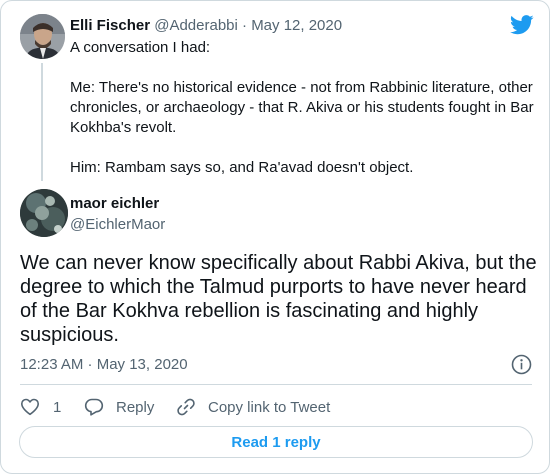 This screenshot has height=474, width=550. Describe the element at coordinates (30, 407) in the screenshot. I see `heart-icon` at that location.